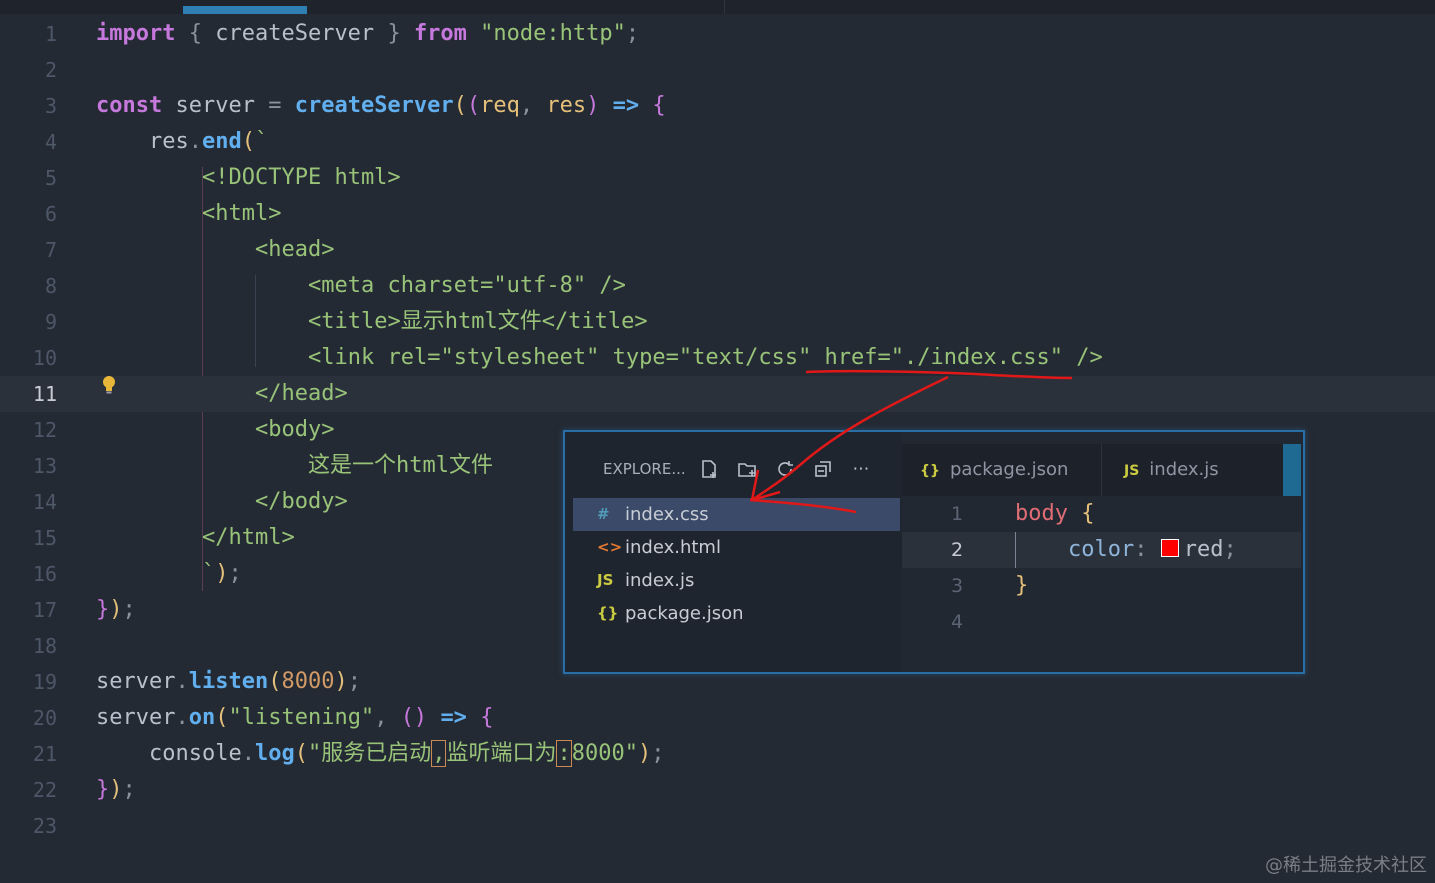 The height and width of the screenshot is (883, 1435). I want to click on code-text: body {, so click(1055, 513).